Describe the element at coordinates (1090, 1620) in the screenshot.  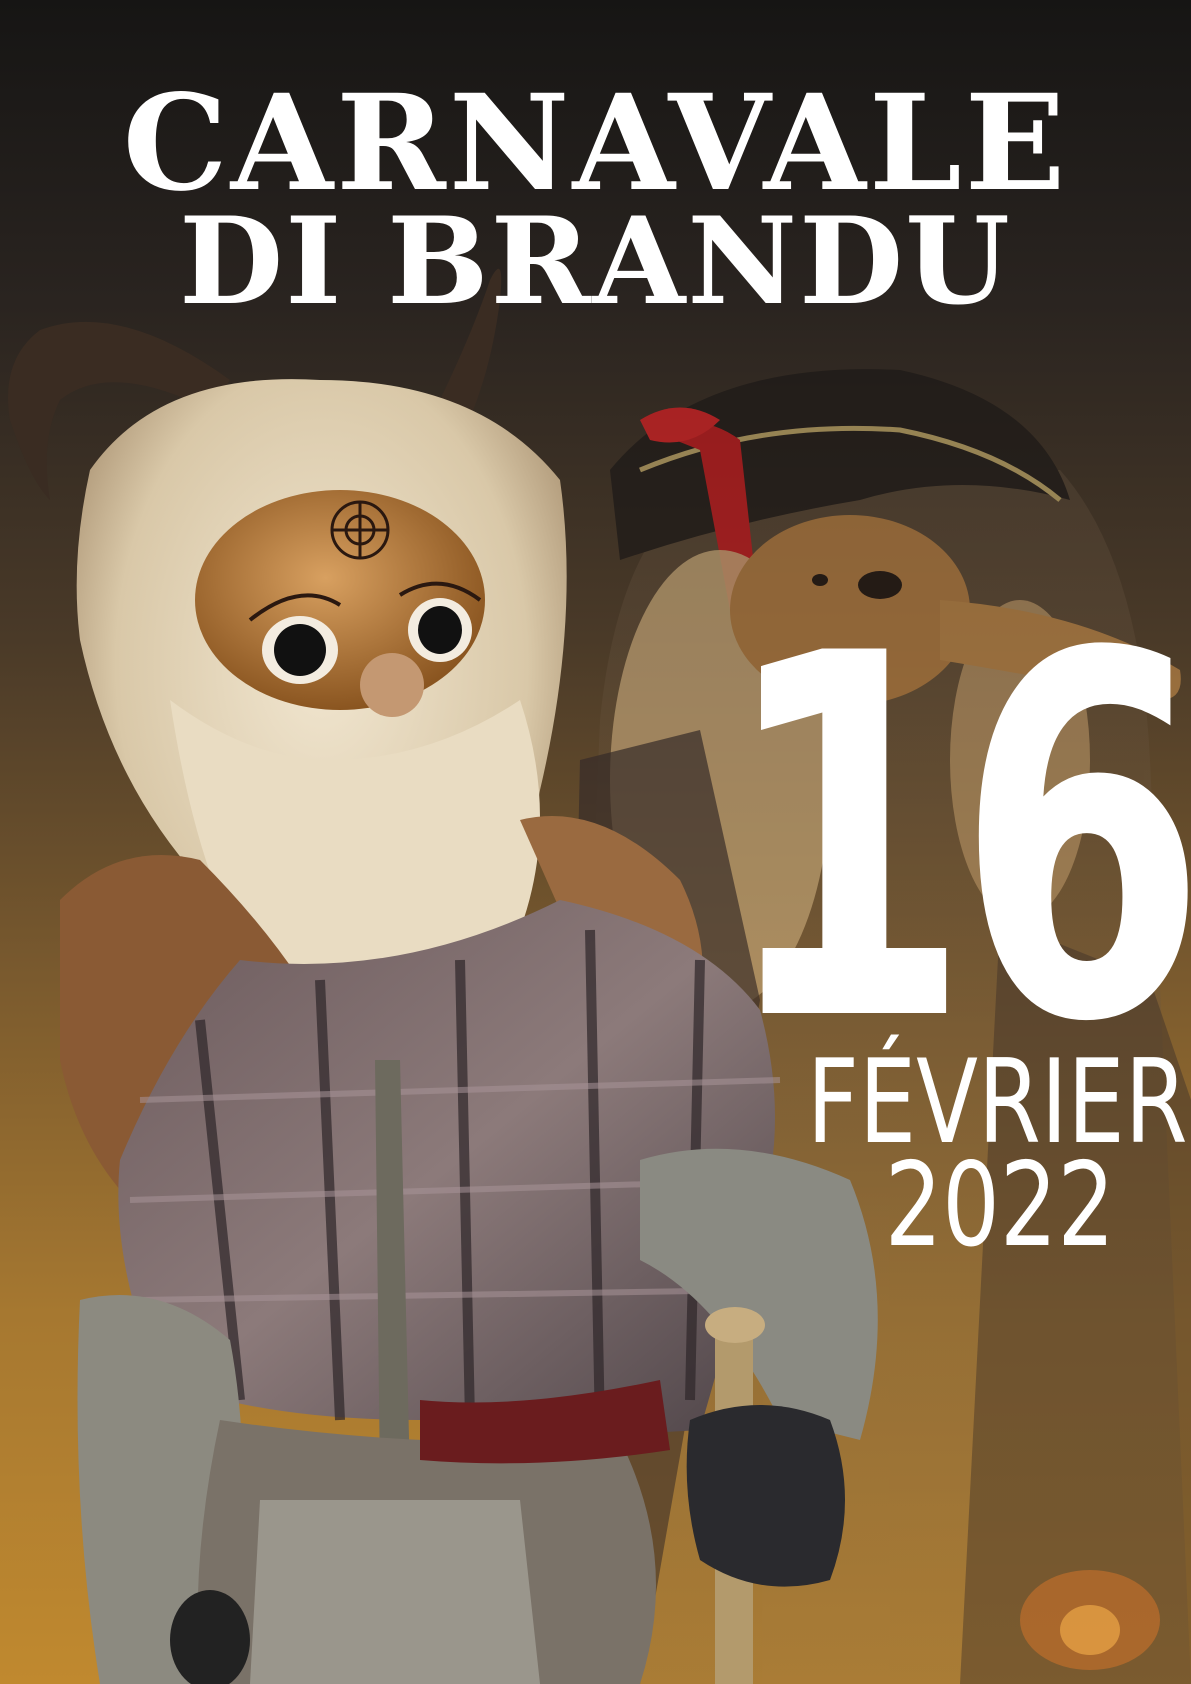
I see `fire-glow` at that location.